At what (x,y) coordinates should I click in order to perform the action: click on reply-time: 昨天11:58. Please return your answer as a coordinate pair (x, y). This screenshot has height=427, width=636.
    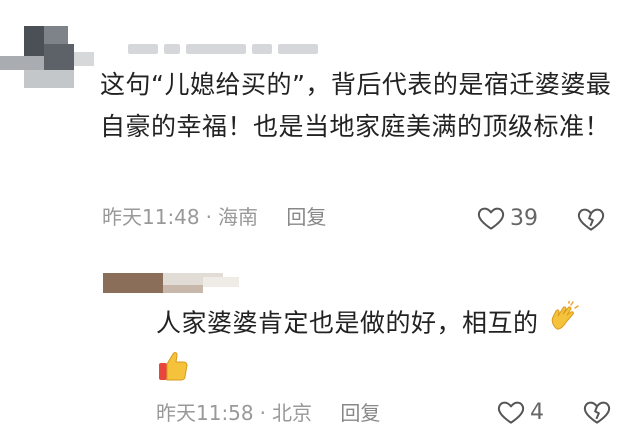
    Looking at the image, I should click on (205, 413).